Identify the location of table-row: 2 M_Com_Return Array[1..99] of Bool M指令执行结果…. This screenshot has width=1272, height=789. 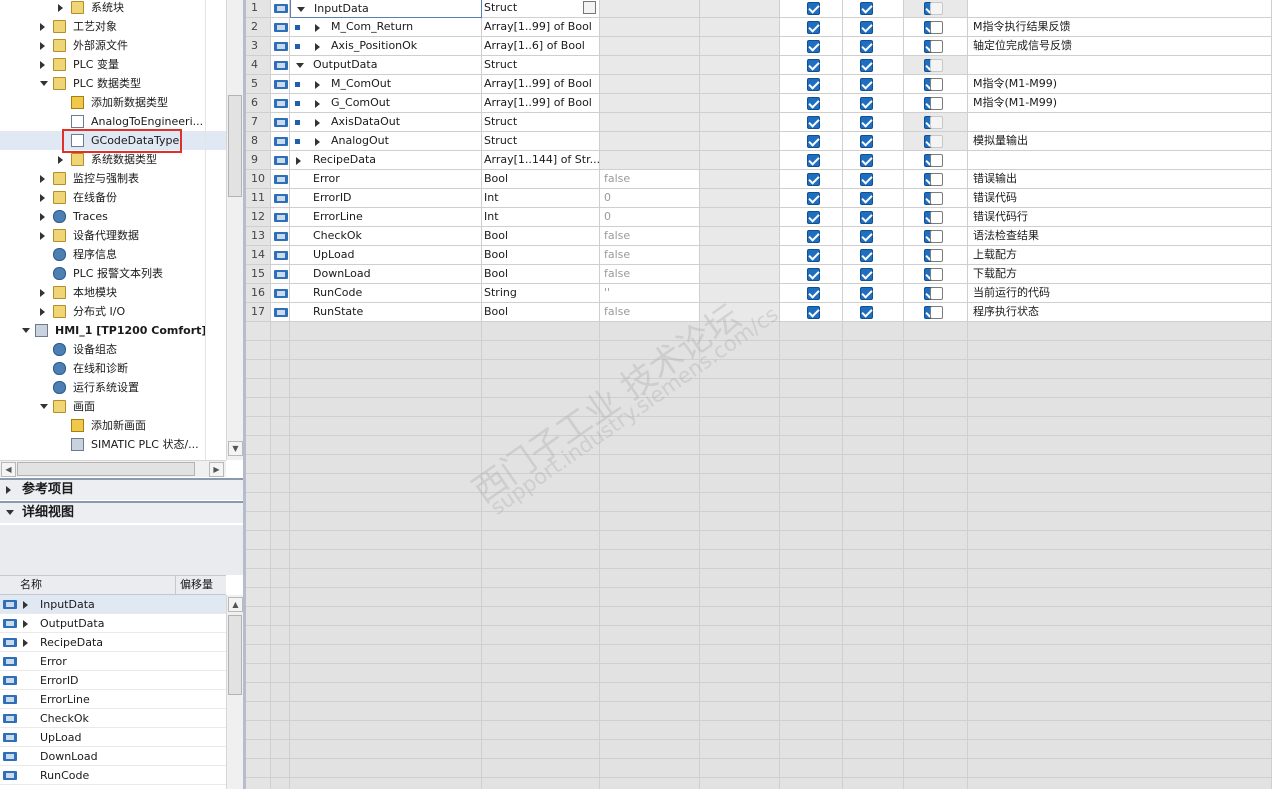
(759, 27).